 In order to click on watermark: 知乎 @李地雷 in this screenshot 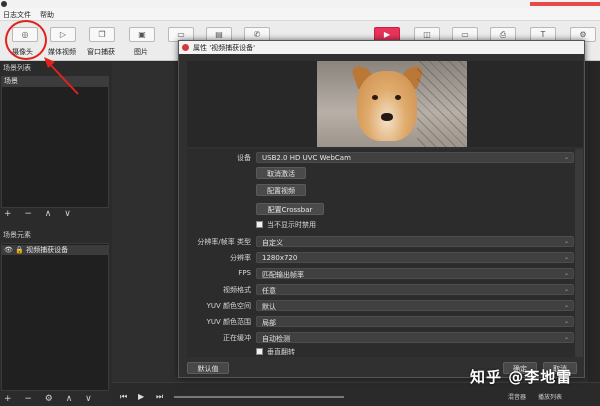, I will do `click(521, 377)`.